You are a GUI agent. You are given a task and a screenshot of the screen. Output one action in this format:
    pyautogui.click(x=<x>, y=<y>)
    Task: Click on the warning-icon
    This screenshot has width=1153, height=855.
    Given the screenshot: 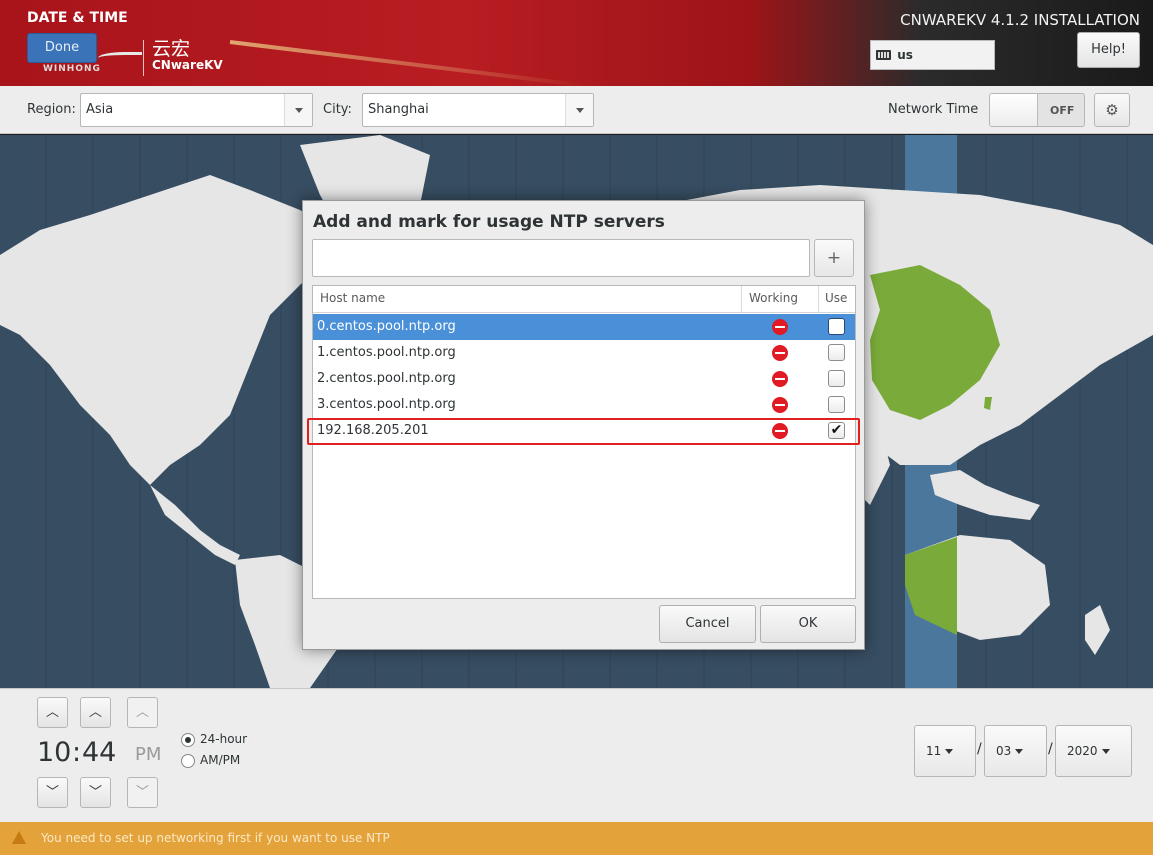 What is the action you would take?
    pyautogui.click(x=19, y=837)
    